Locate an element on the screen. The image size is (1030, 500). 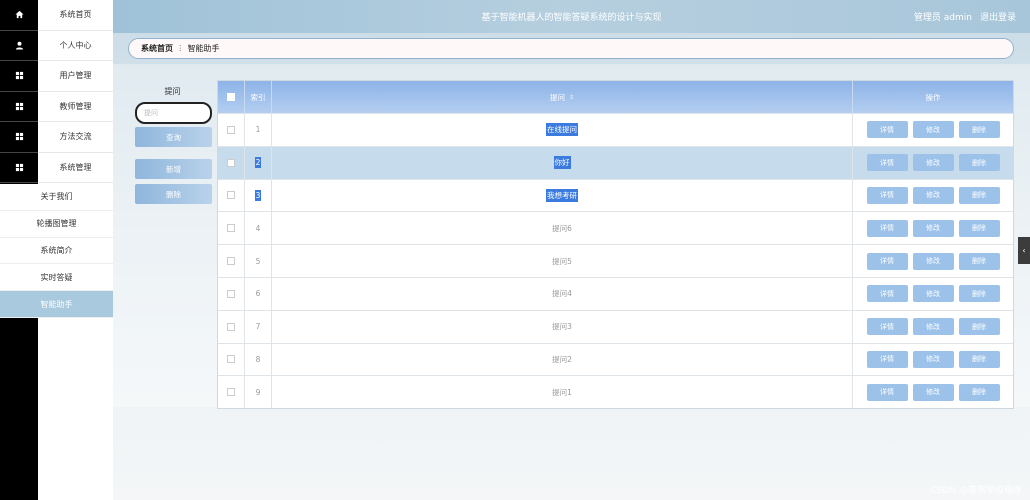
row-index: 5 is located at coordinates (258, 261).